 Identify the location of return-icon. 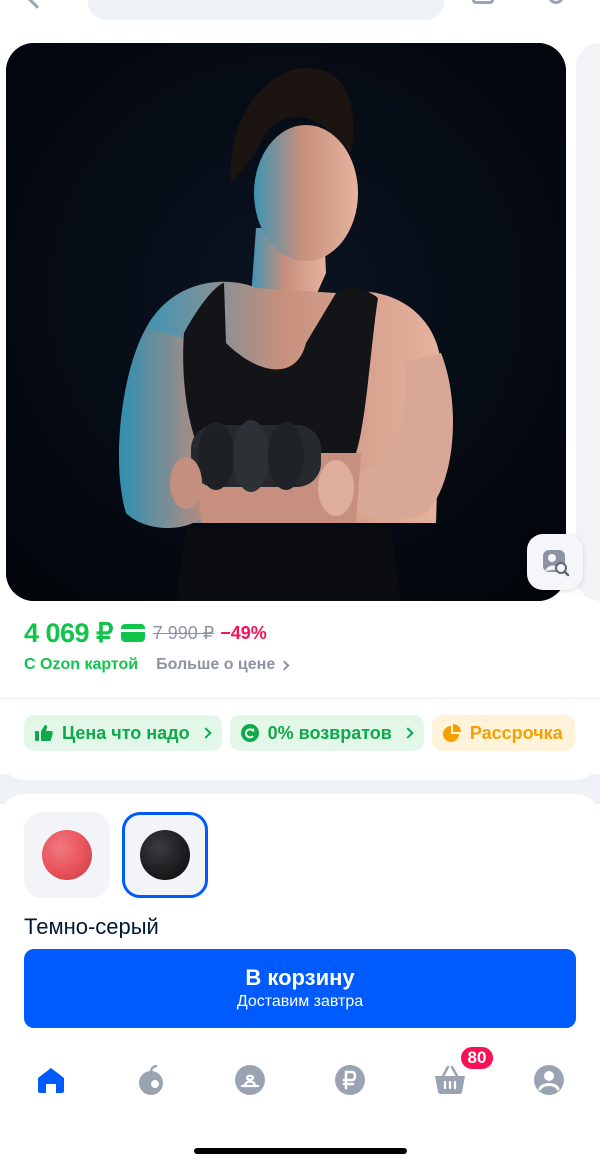
(249, 733).